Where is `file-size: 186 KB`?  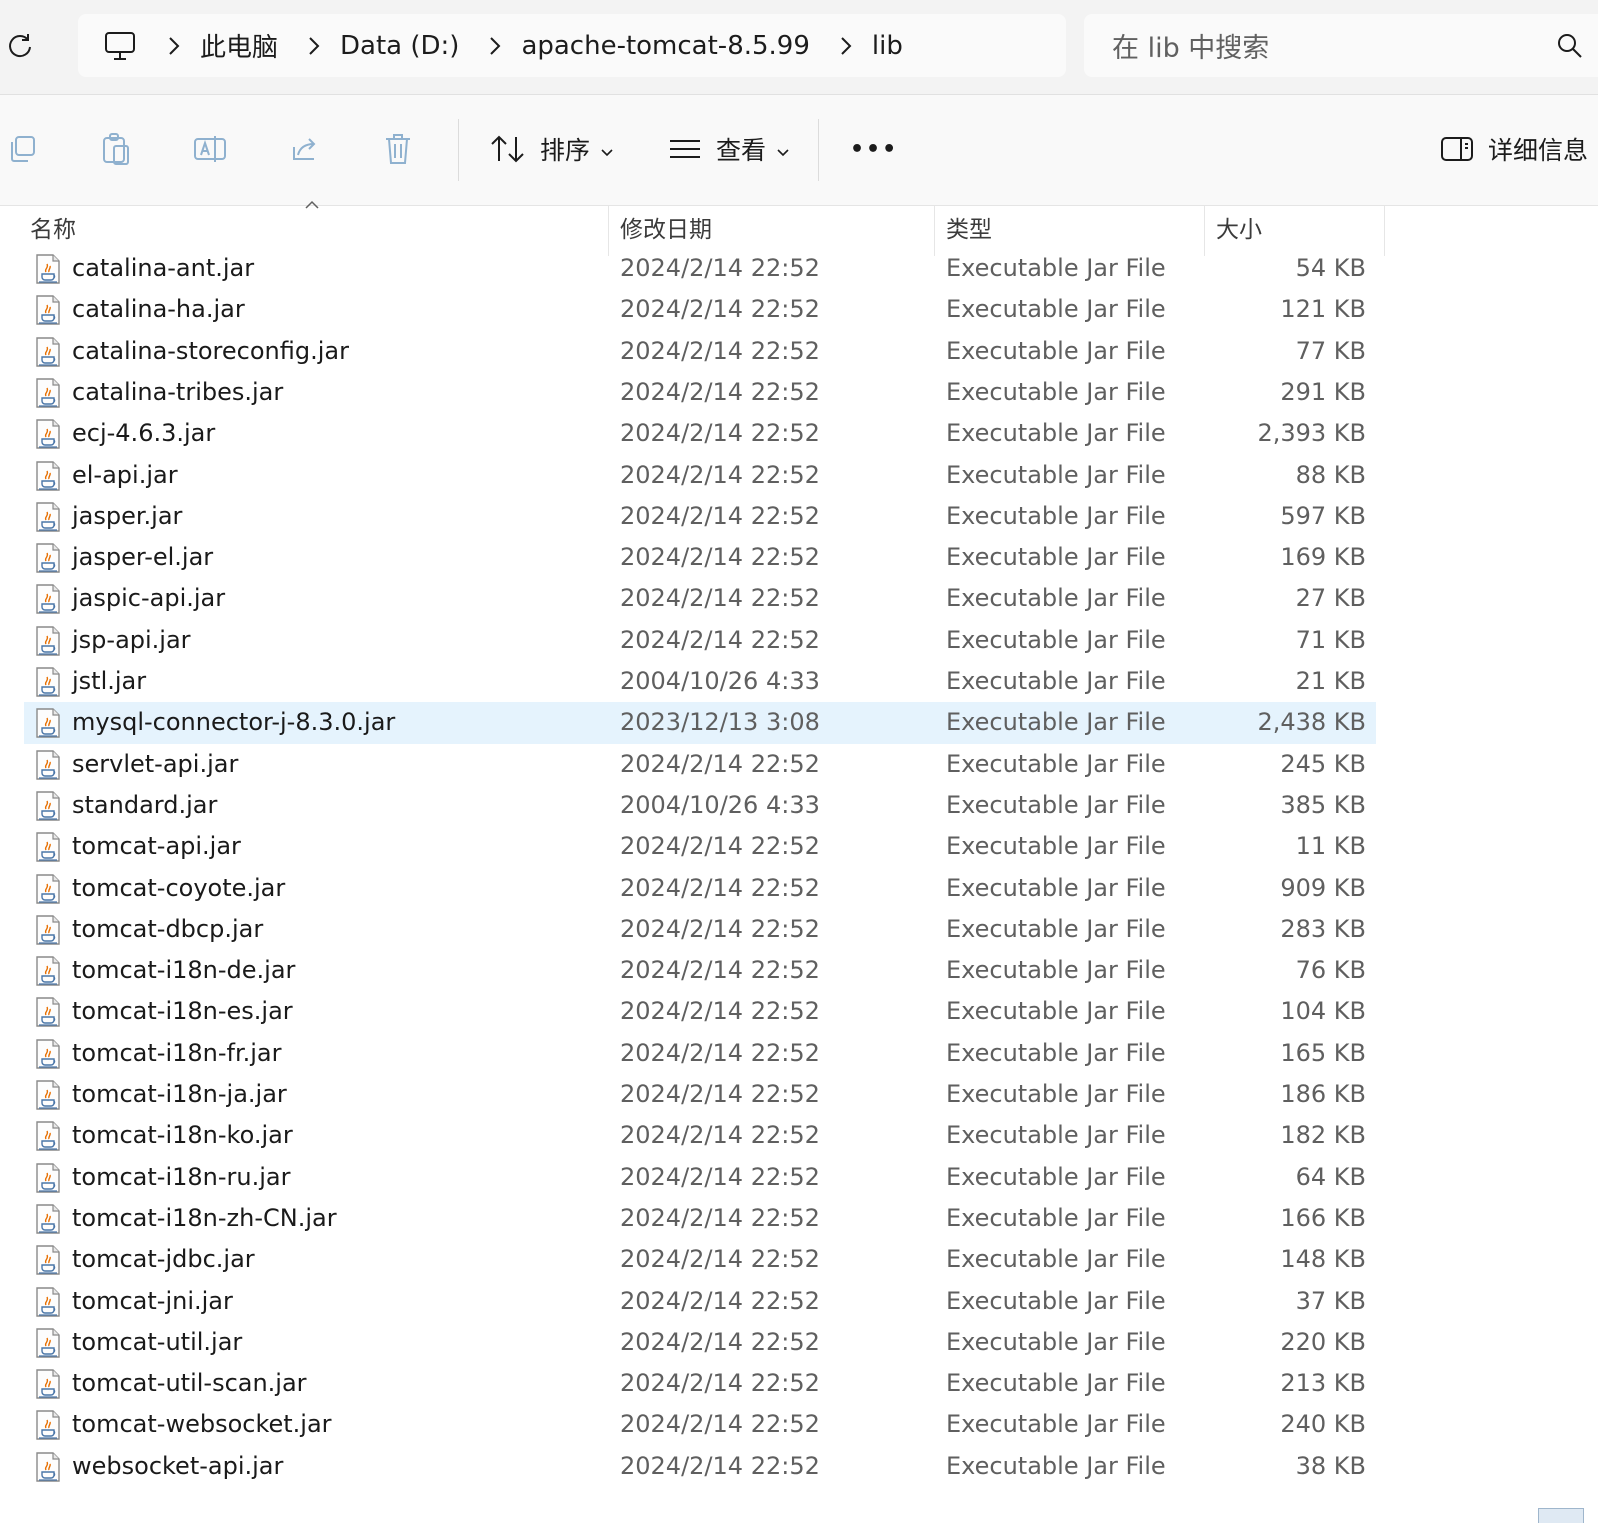 file-size: 186 KB is located at coordinates (1323, 1094).